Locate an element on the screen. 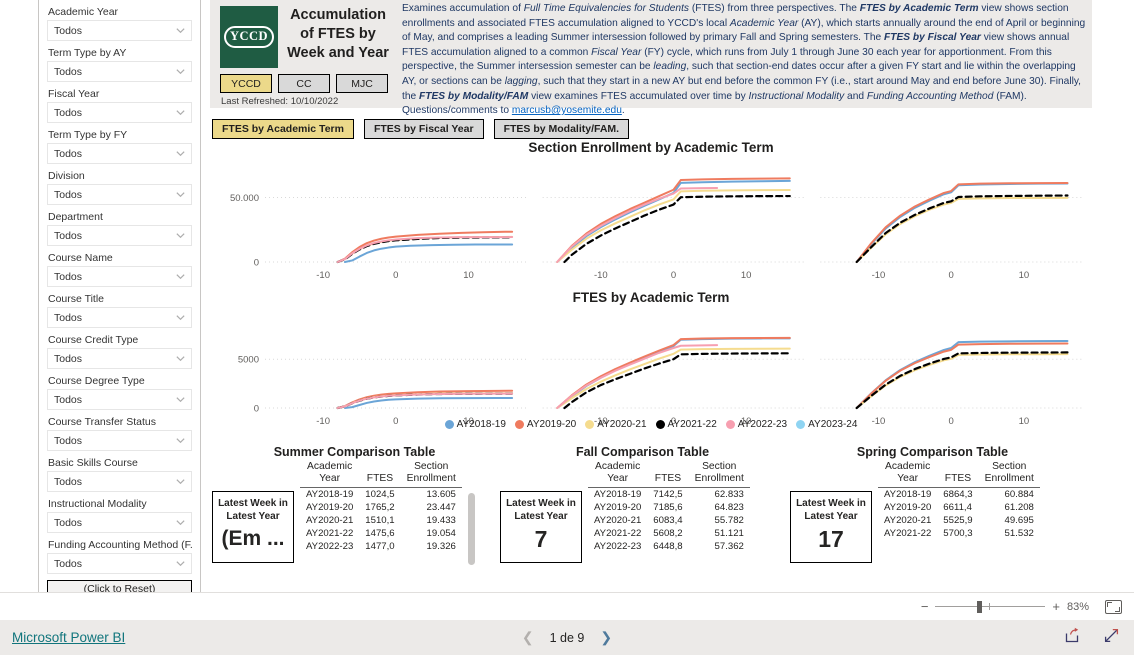 This screenshot has width=1134, height=655. fullscreen-icon is located at coordinates (1111, 638).